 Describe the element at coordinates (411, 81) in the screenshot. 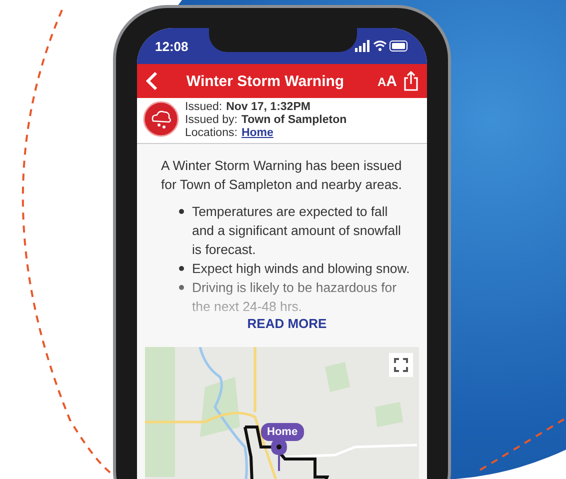

I see `share-icon` at that location.